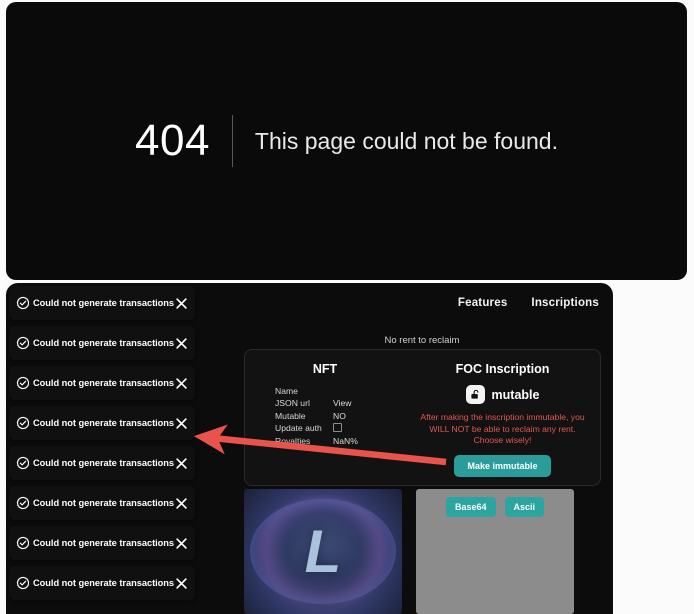 Image resolution: width=694 pixels, height=614 pixels. What do you see at coordinates (292, 403) in the screenshot?
I see `nft-key-json-url: JSON url` at bounding box center [292, 403].